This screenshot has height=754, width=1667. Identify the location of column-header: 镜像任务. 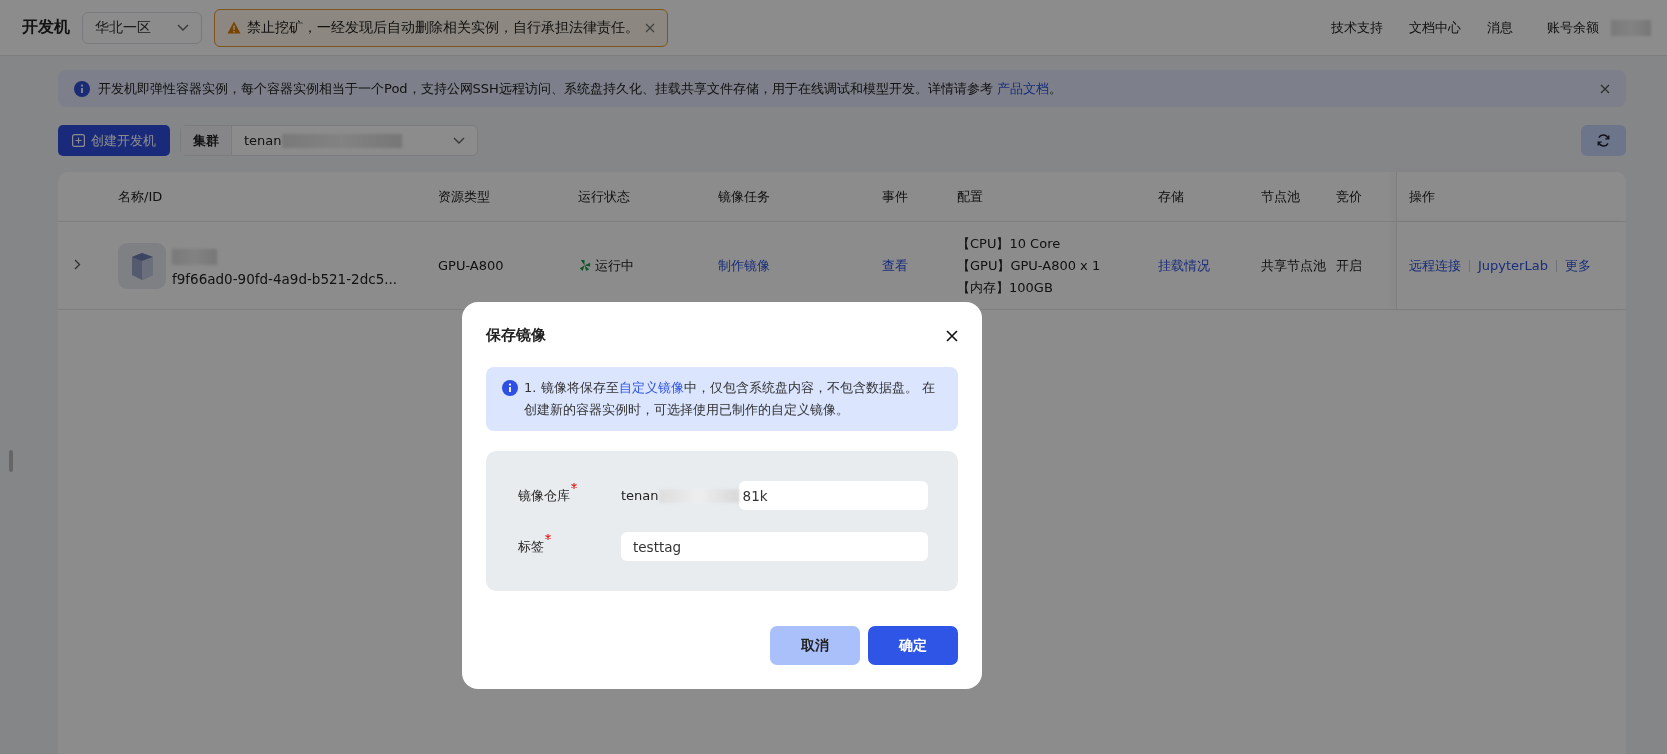
(744, 196).